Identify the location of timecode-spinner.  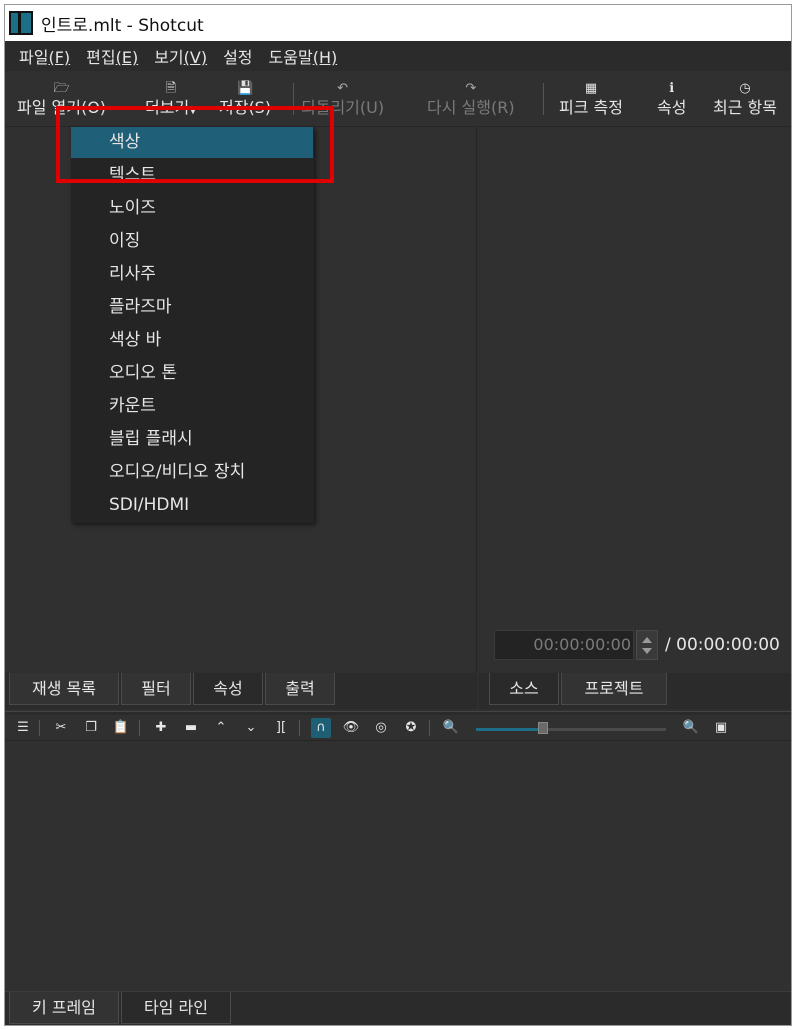
(647, 645).